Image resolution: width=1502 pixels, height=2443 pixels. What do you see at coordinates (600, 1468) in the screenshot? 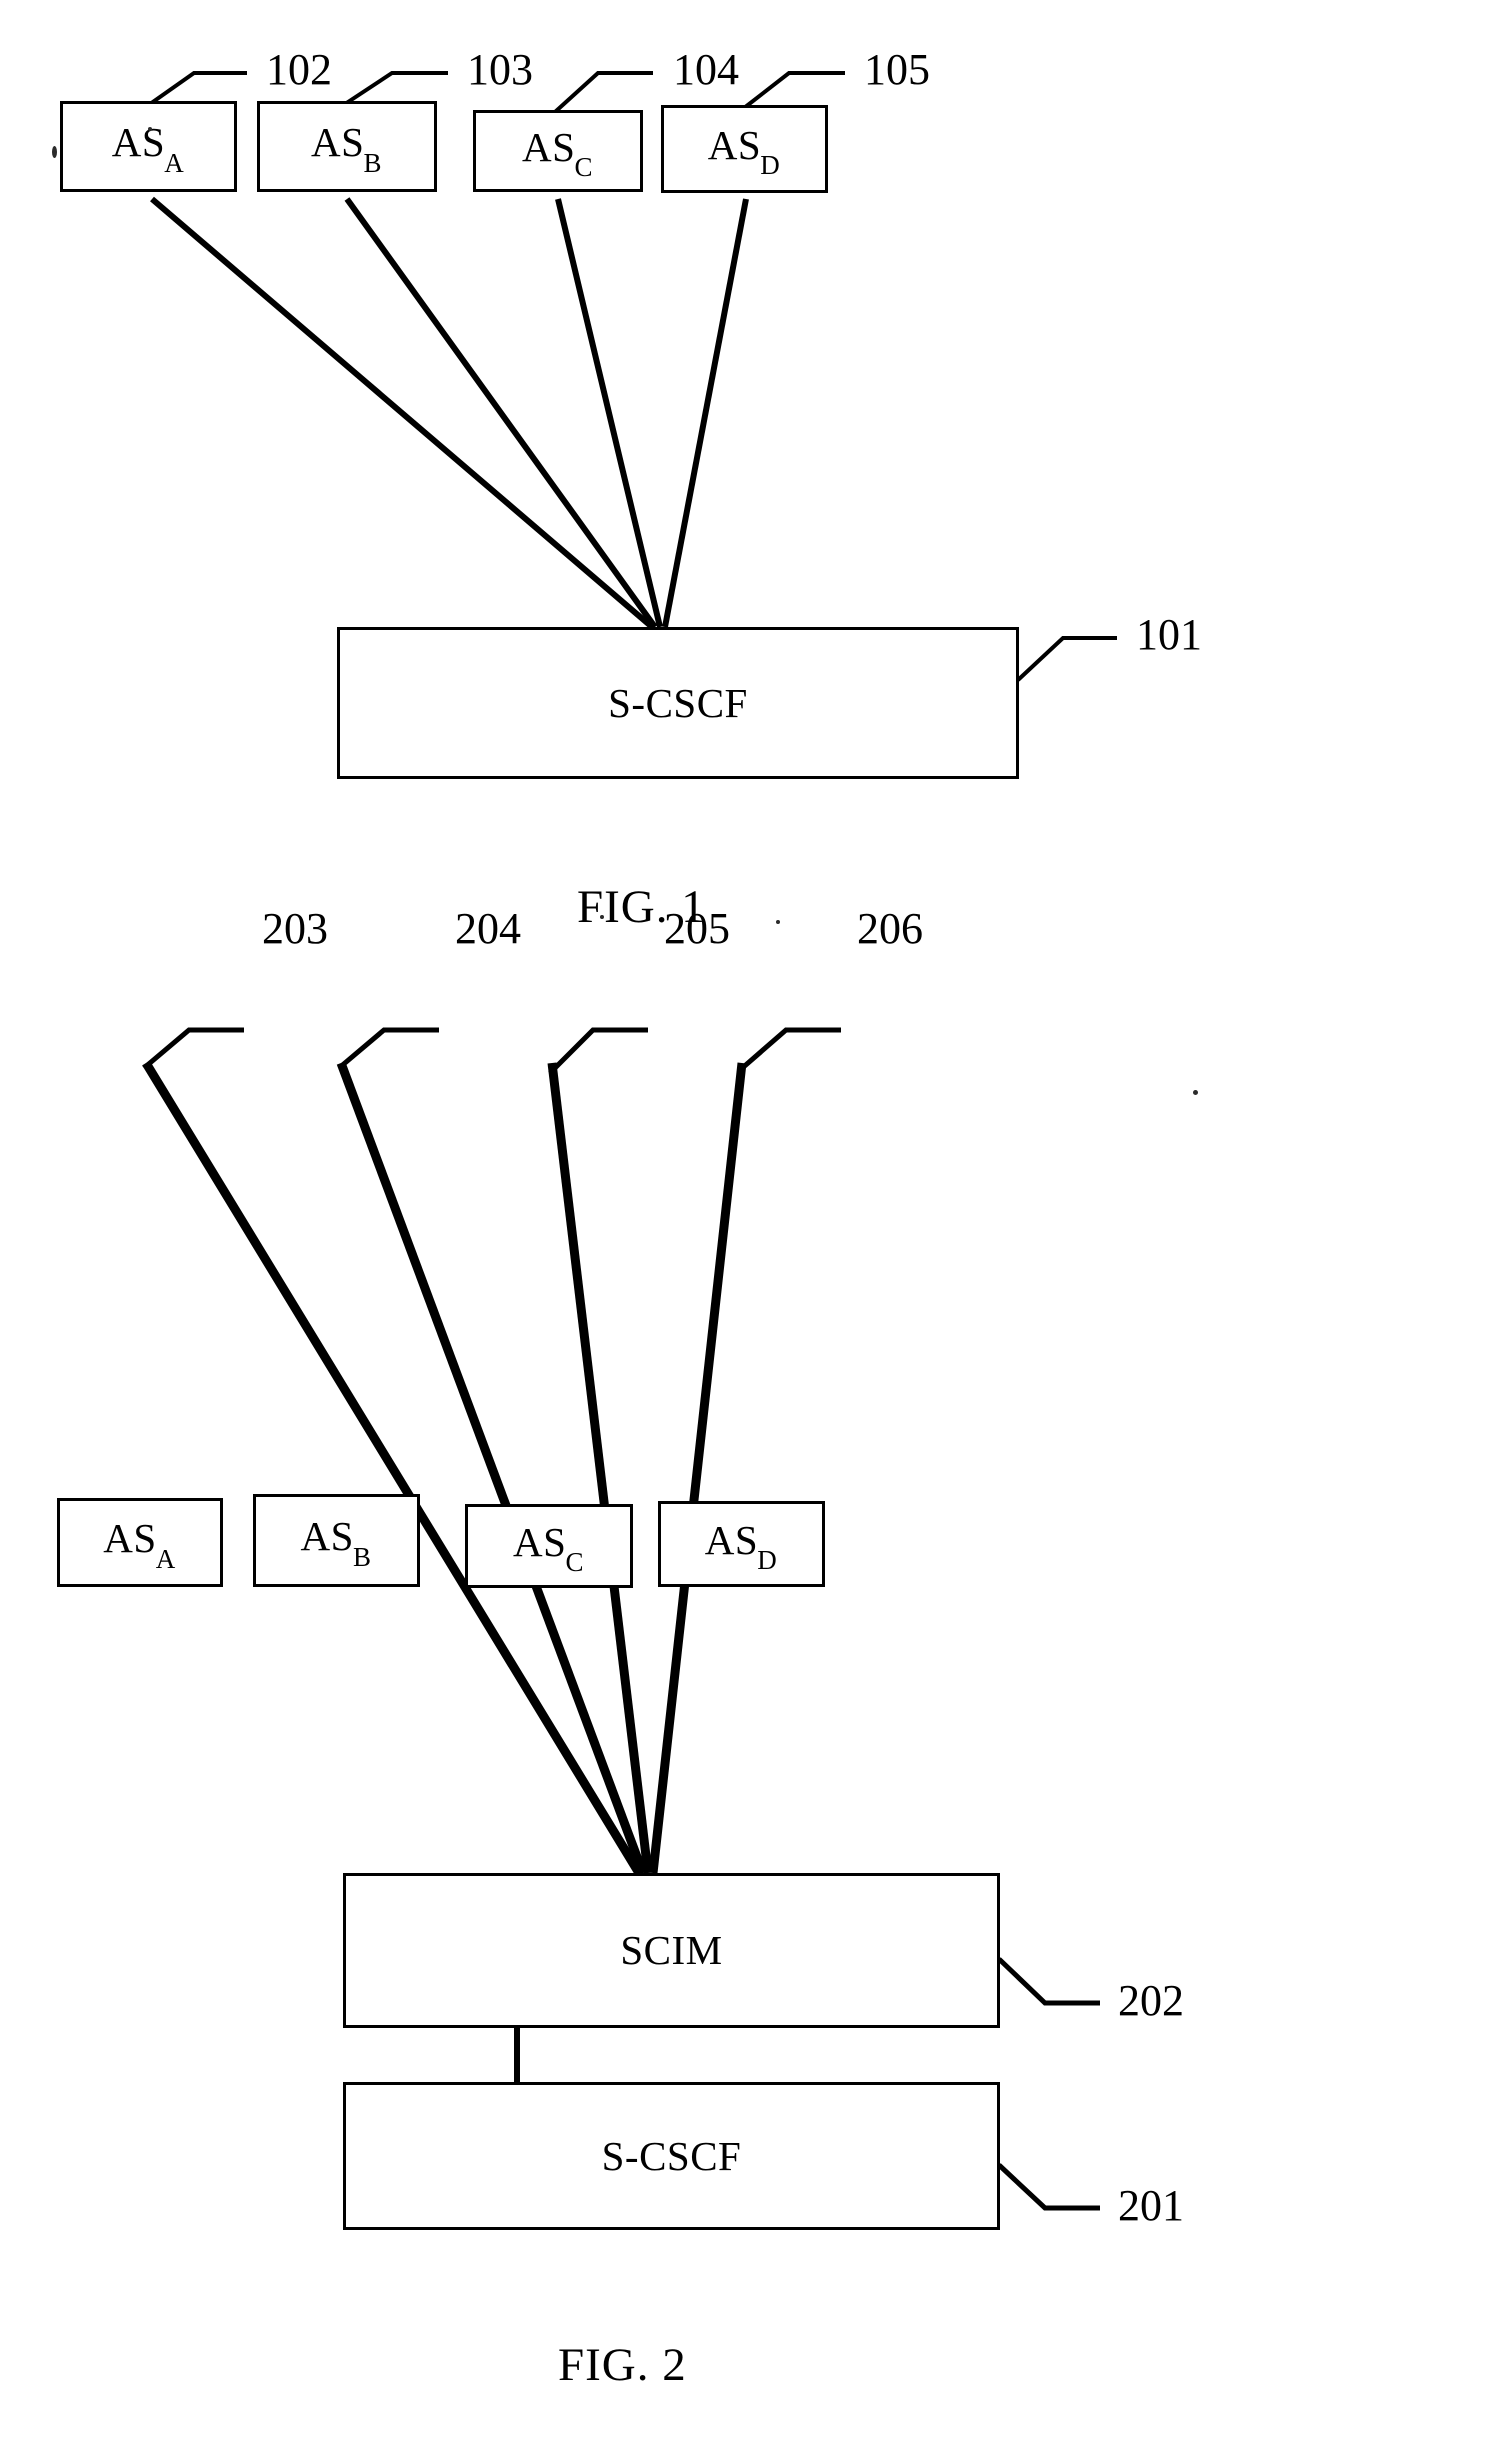
I see `fig2-line-as-c` at bounding box center [600, 1468].